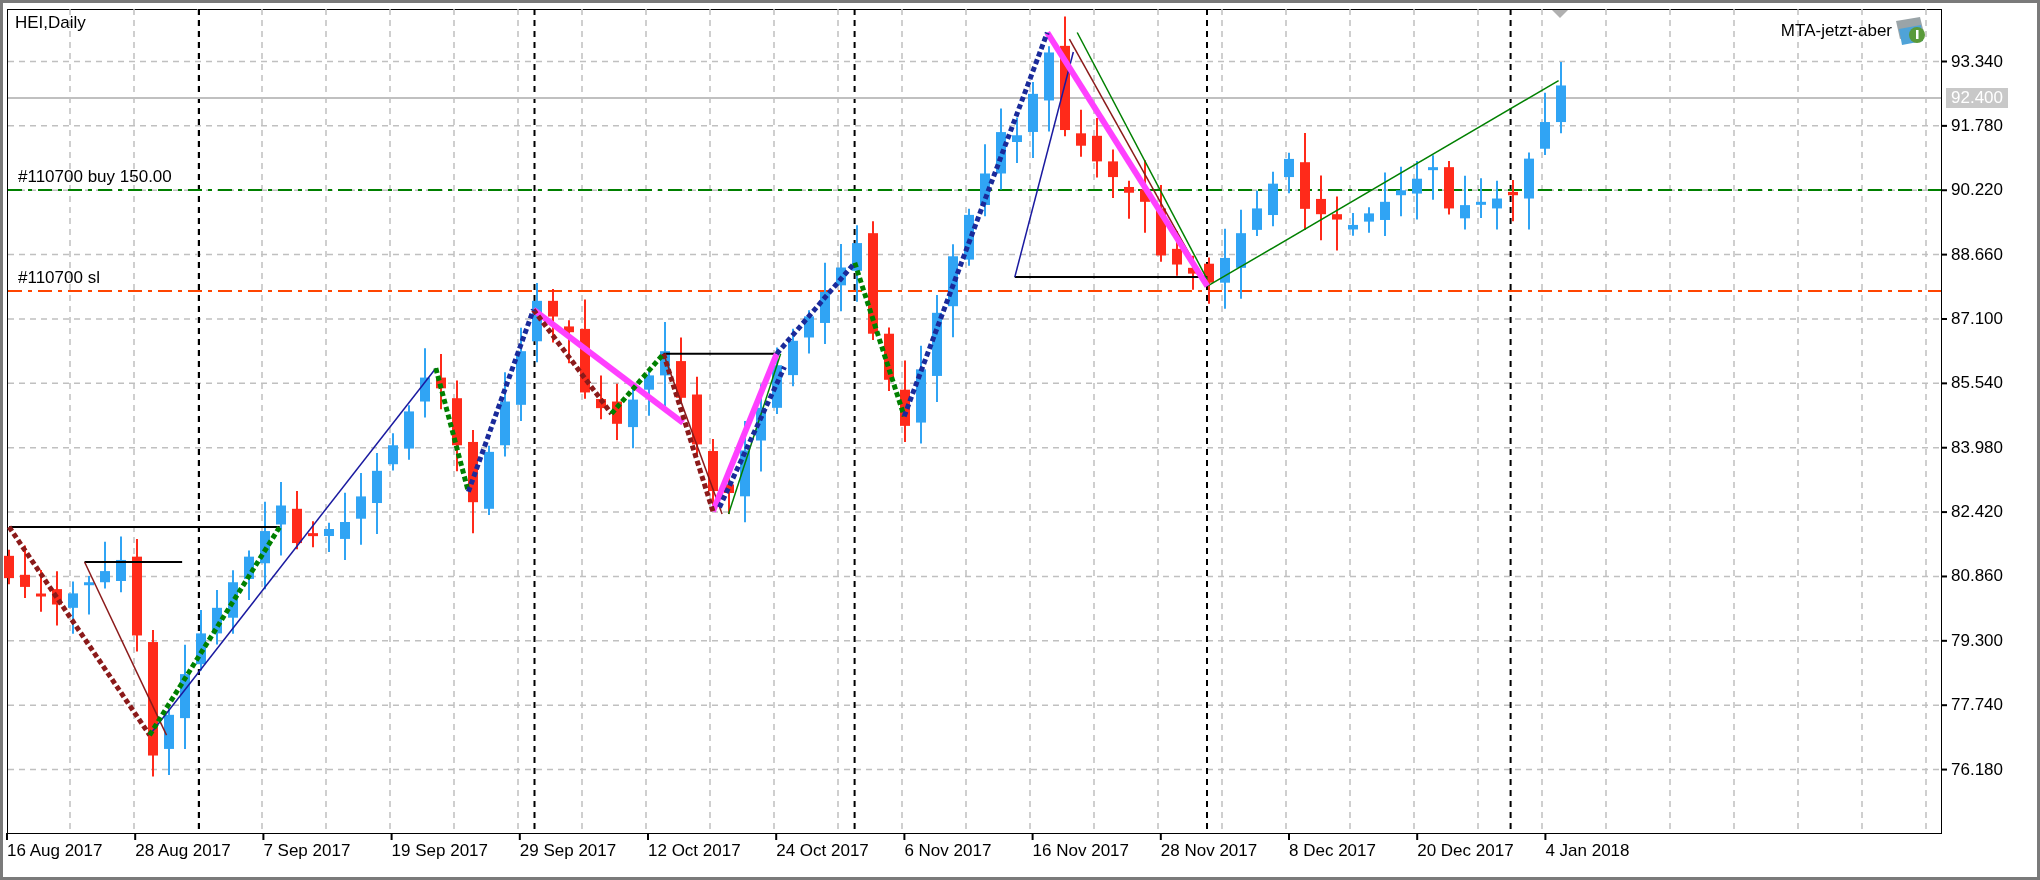 This screenshot has width=2040, height=880. What do you see at coordinates (822, 851) in the screenshot?
I see `date-label: 24 Oct 2017` at bounding box center [822, 851].